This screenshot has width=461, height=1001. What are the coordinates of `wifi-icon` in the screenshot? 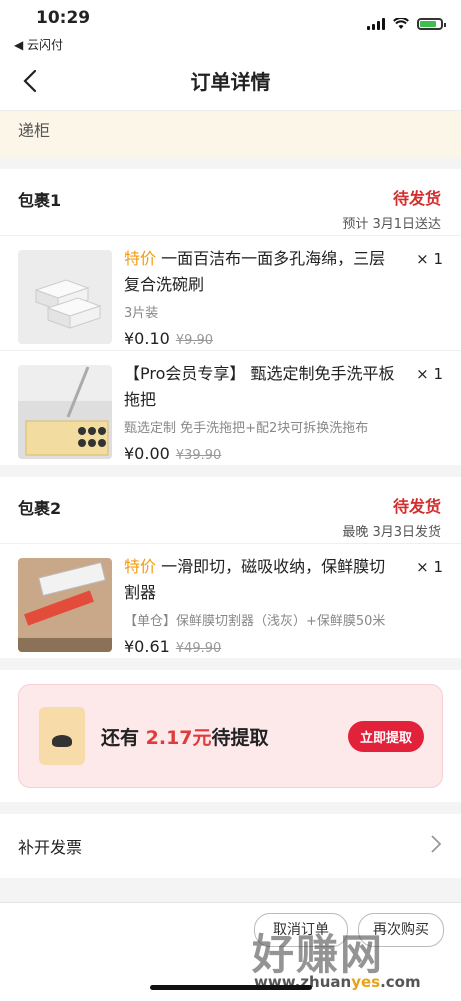 It's located at (401, 23).